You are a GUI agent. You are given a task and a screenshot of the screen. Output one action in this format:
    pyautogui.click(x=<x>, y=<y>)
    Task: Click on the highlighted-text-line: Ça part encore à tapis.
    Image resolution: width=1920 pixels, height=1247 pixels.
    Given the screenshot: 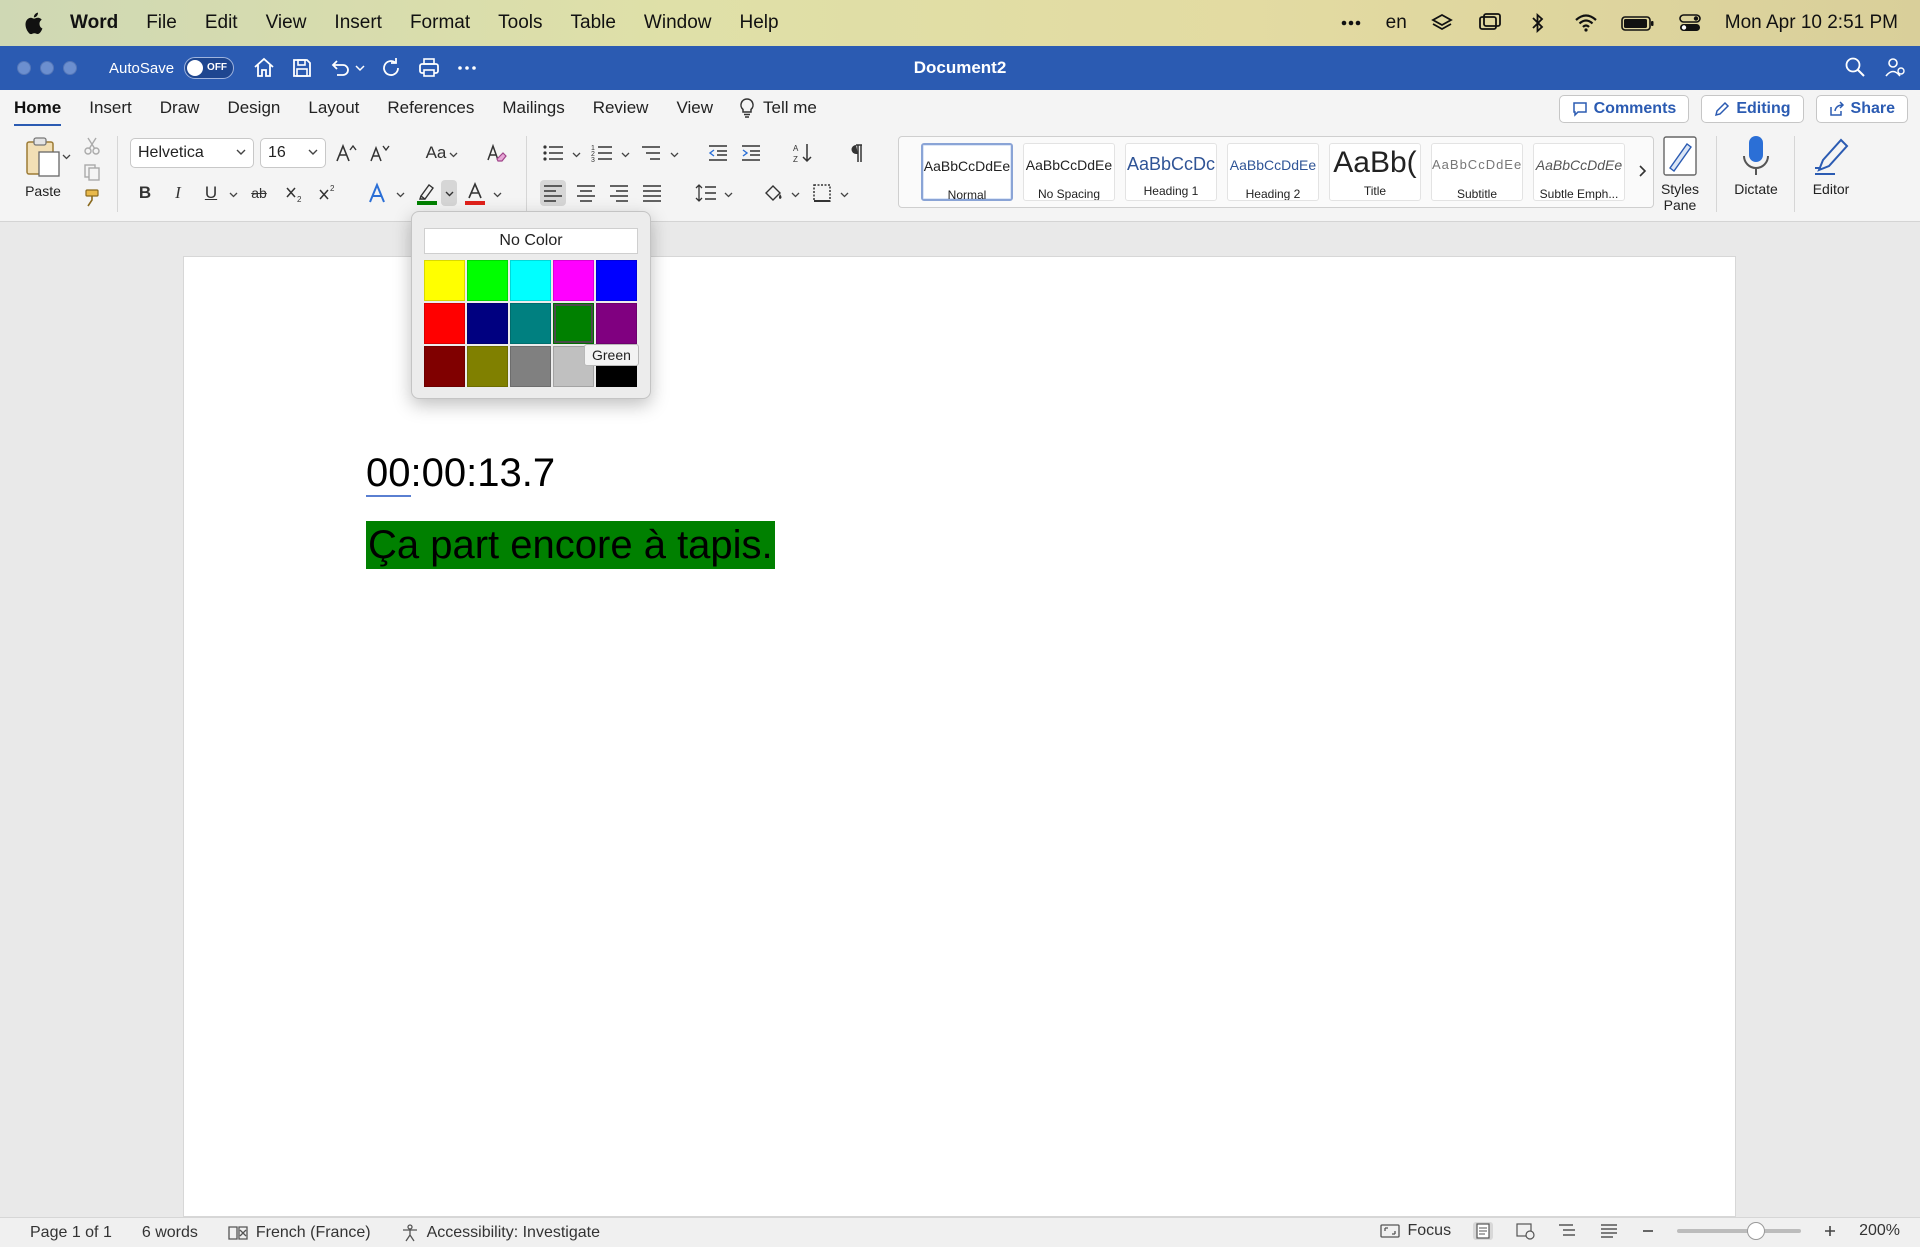 What is the action you would take?
    pyautogui.click(x=570, y=545)
    